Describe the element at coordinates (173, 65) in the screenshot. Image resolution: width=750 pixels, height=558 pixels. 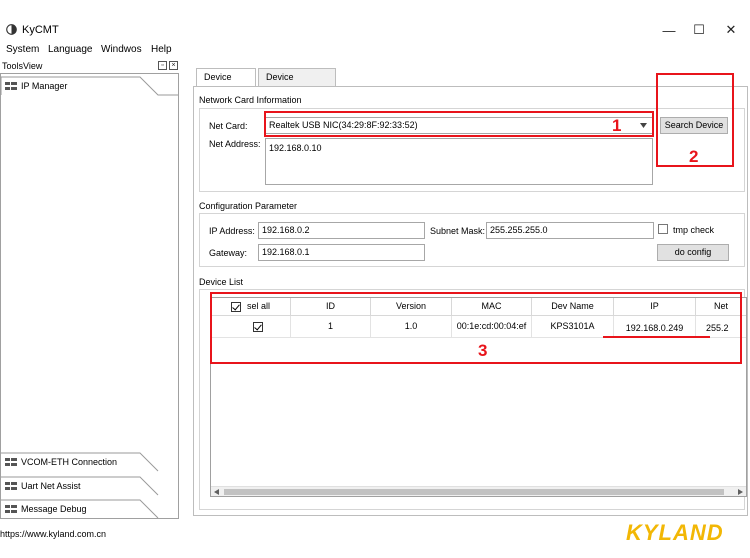
I see `close-panel-icon: ×` at that location.